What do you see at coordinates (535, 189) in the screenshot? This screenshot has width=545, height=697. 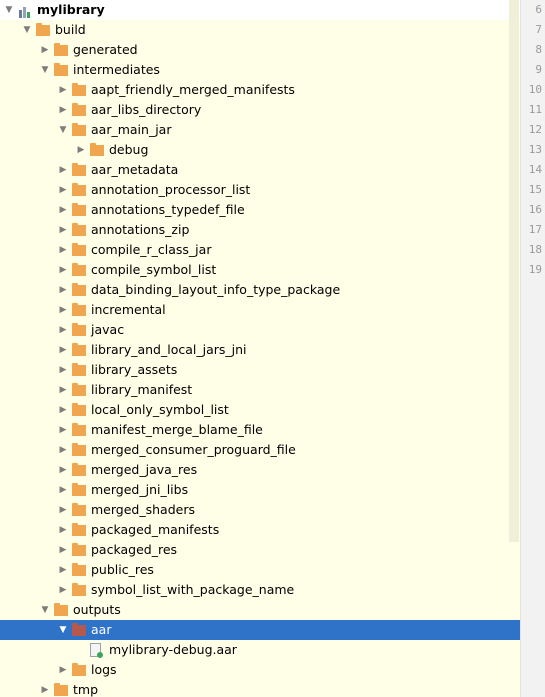 I see `line-number: 15` at bounding box center [535, 189].